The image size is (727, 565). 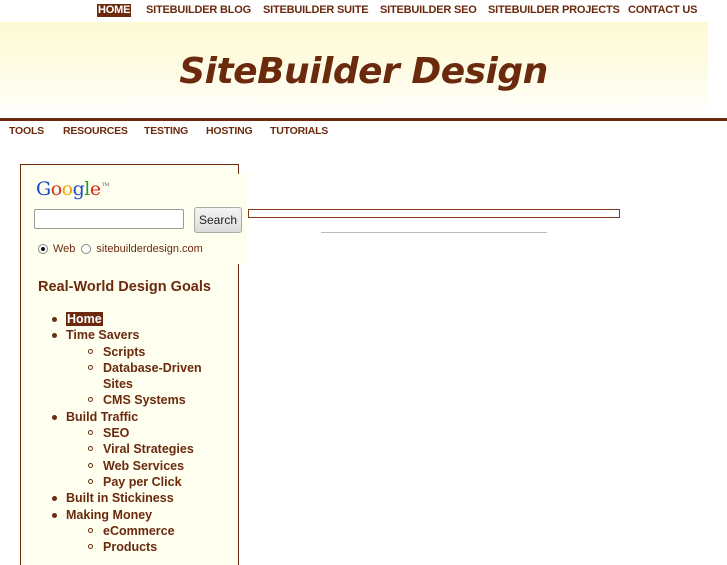 What do you see at coordinates (152, 376) in the screenshot?
I see `sidebar-item-label: Database-Driven Sites` at bounding box center [152, 376].